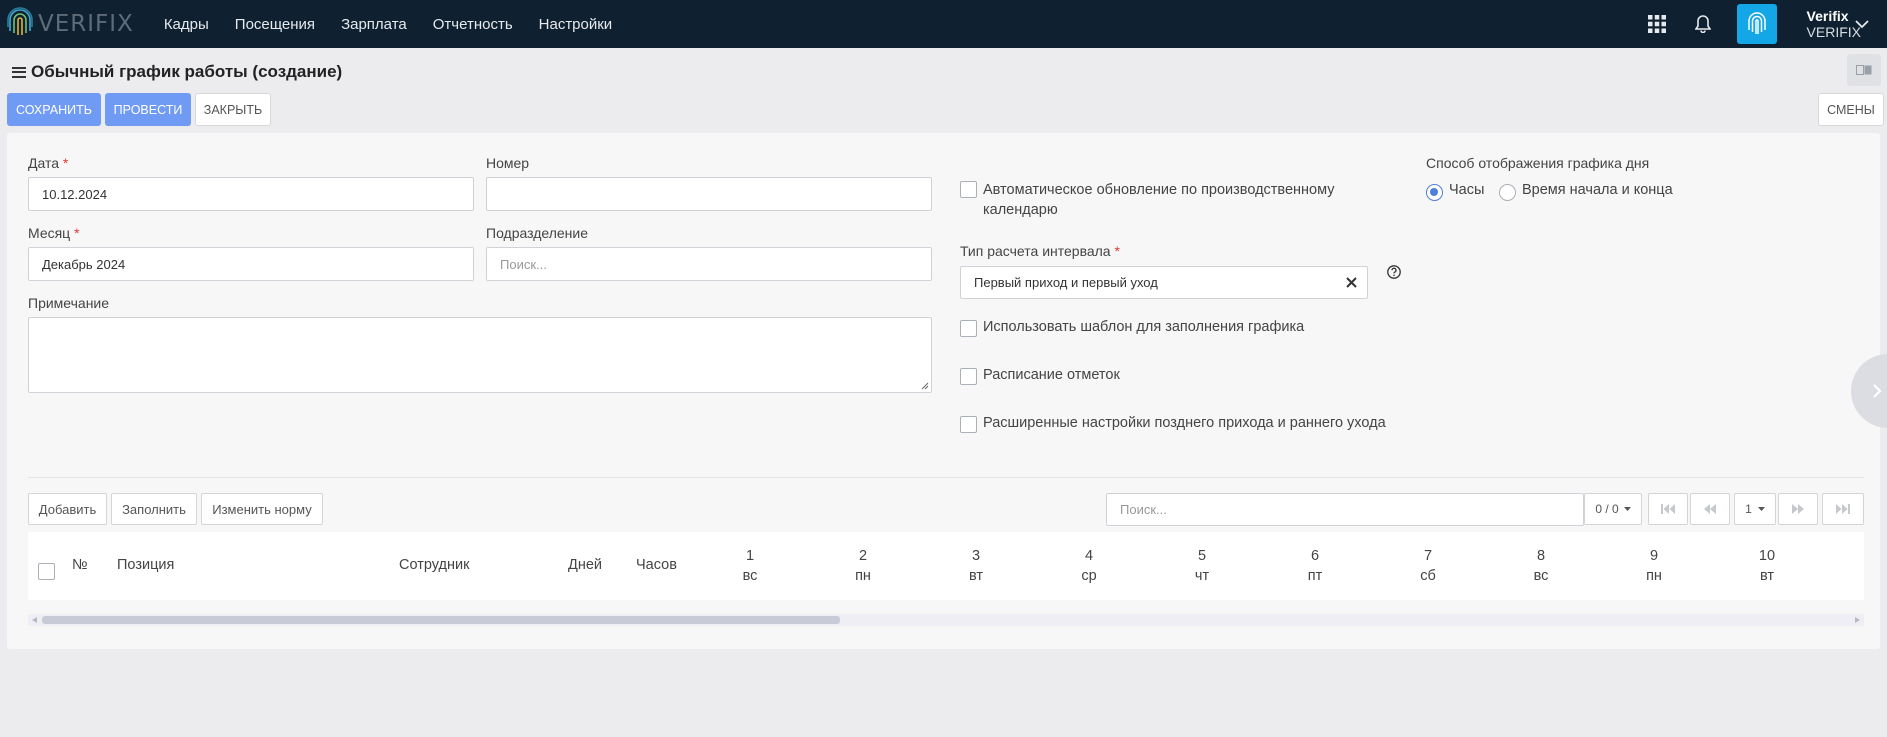 The image size is (1887, 737). Describe the element at coordinates (576, 24) in the screenshot. I see `nav-item-settings: Настройки` at that location.